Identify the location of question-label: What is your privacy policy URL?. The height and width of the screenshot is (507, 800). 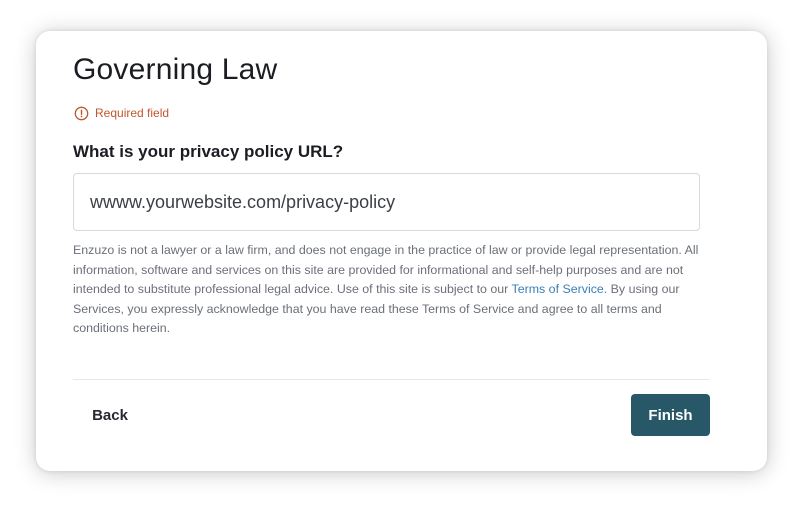
(208, 151).